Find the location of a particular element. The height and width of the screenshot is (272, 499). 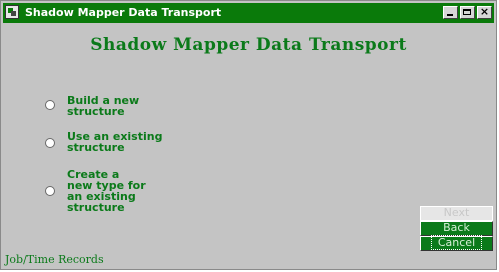

close-button: × is located at coordinates (484, 12).